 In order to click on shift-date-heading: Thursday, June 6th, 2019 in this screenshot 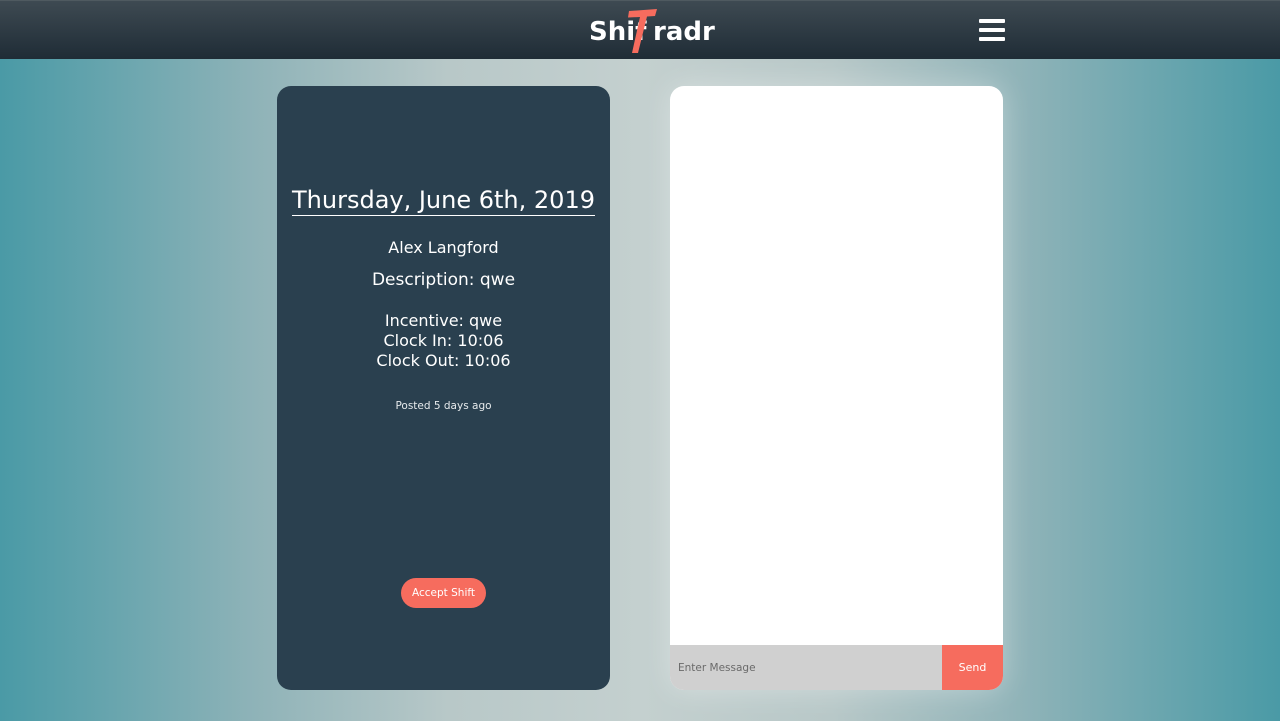, I will do `click(443, 201)`.